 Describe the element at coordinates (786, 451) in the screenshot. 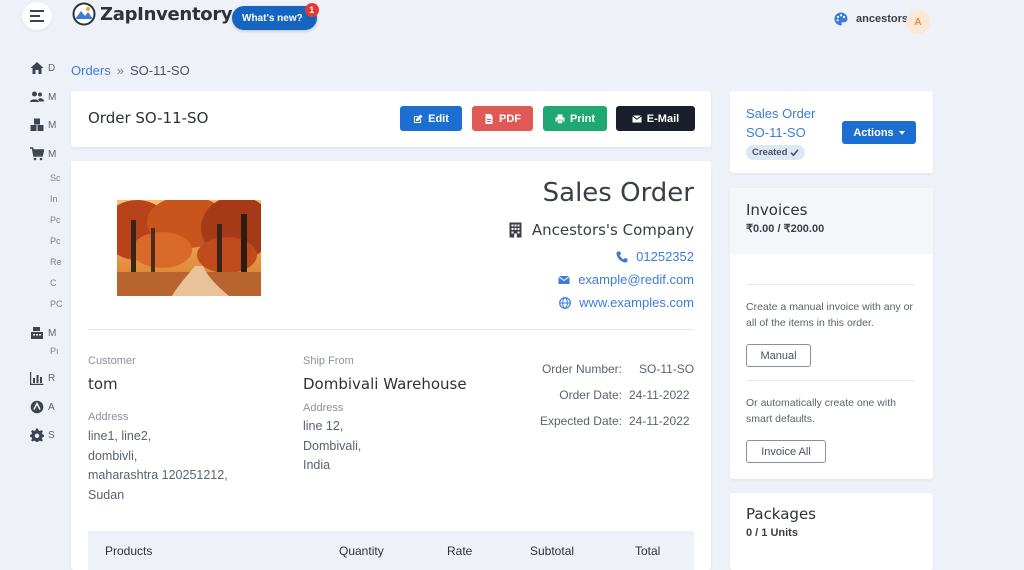

I see `invoice-all-button: Invoice All` at that location.